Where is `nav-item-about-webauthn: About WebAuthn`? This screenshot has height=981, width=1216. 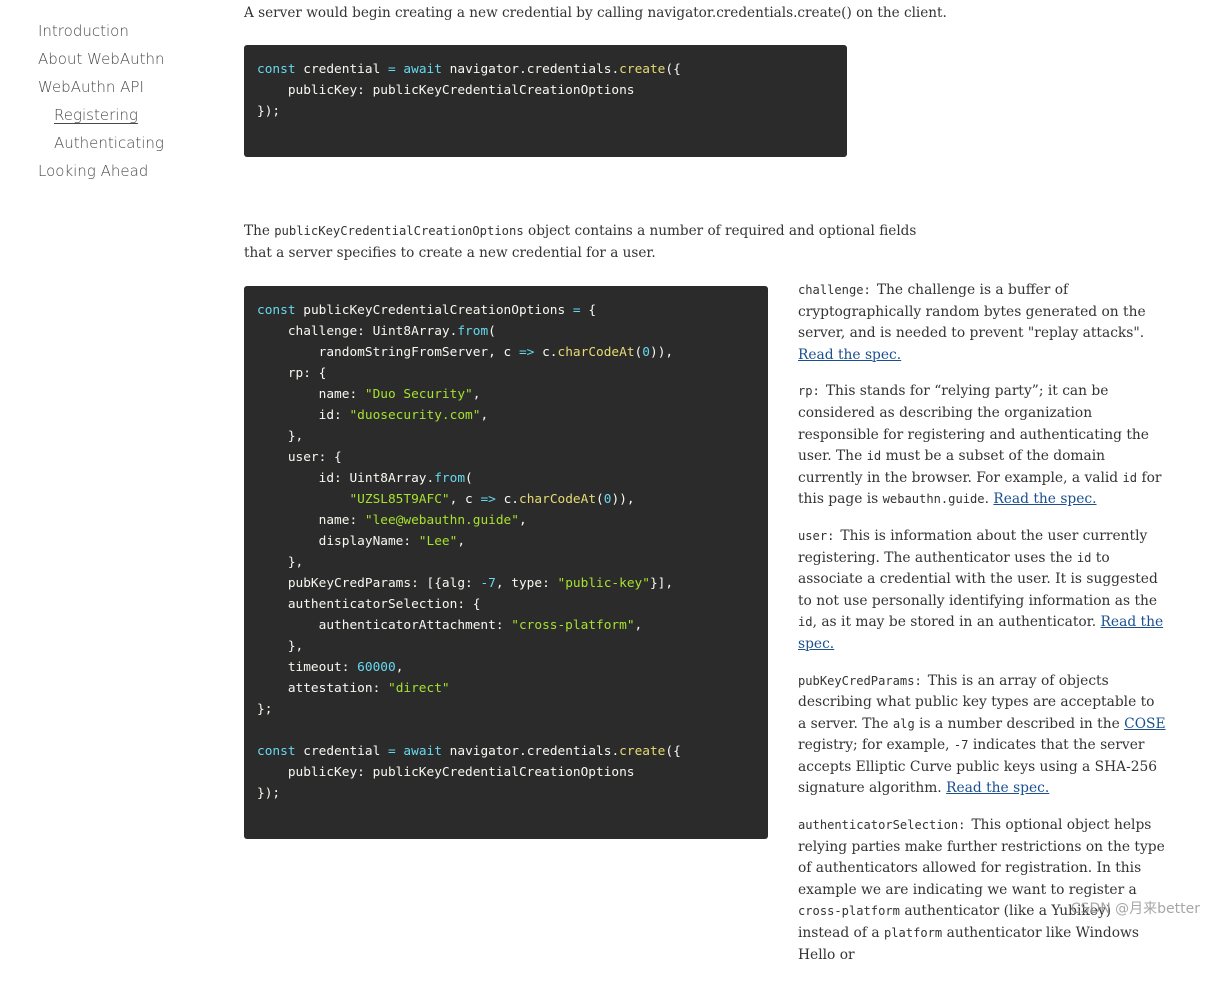 nav-item-about-webauthn: About WebAuthn is located at coordinates (101, 62).